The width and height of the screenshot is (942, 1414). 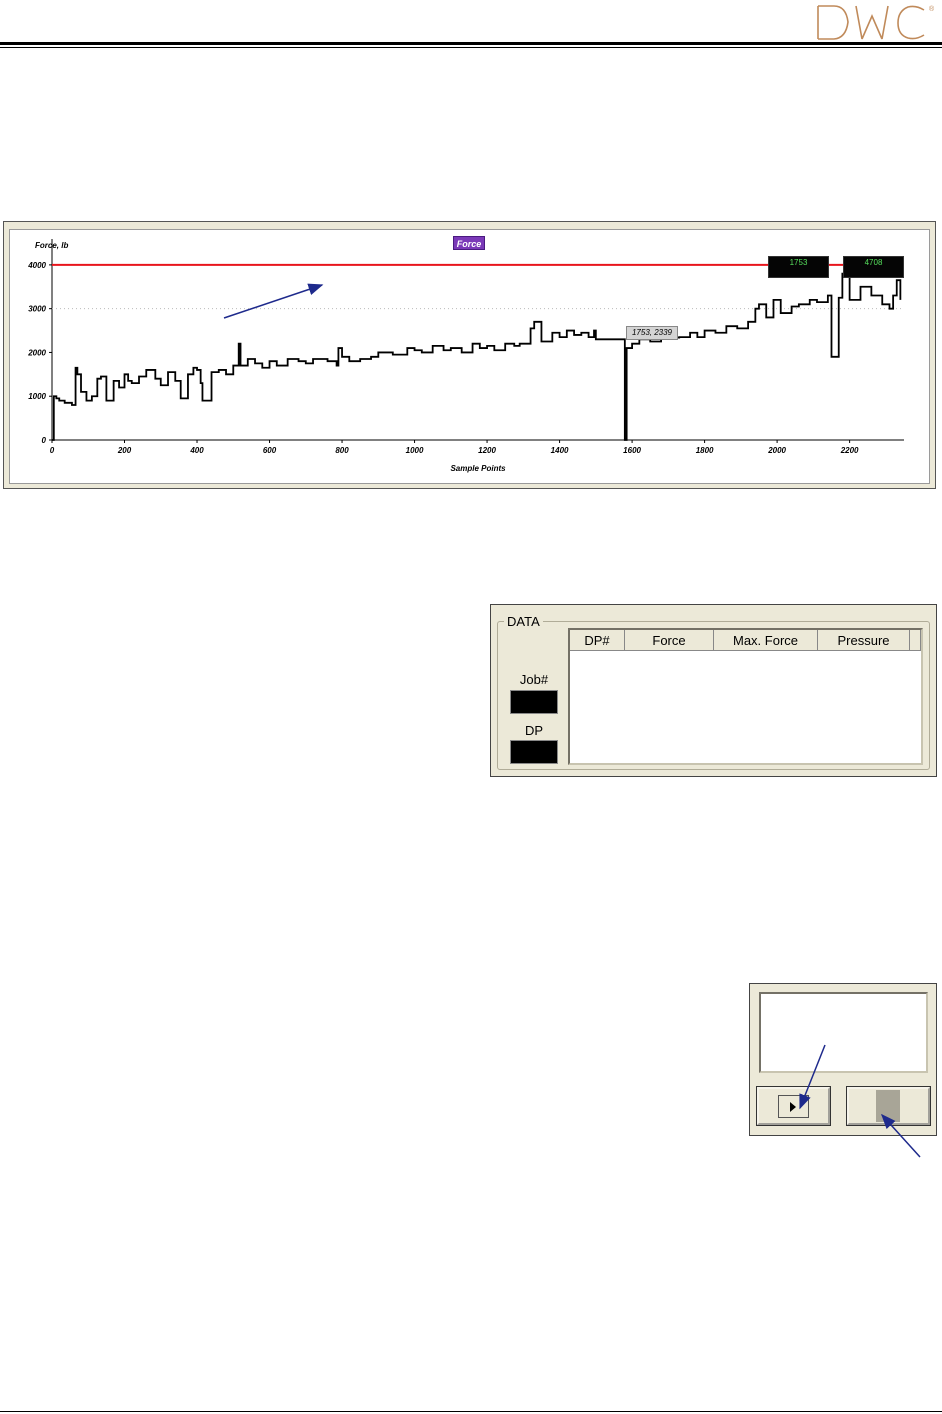 What do you see at coordinates (471, 47) in the screenshot?
I see `header-rule-thin` at bounding box center [471, 47].